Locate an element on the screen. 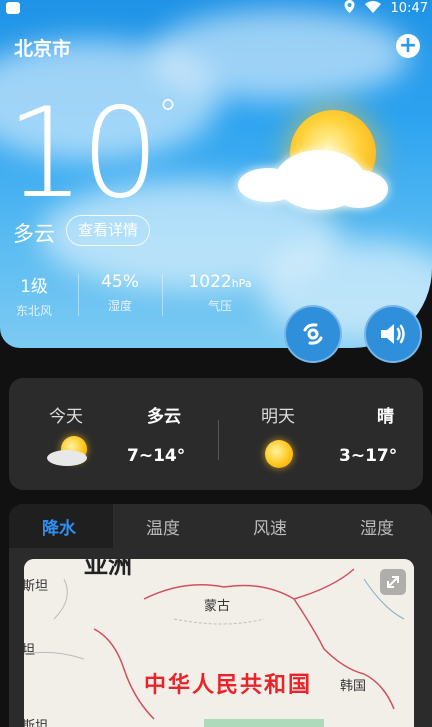 The height and width of the screenshot is (727, 432). city-name: 北京市 is located at coordinates (42, 47).